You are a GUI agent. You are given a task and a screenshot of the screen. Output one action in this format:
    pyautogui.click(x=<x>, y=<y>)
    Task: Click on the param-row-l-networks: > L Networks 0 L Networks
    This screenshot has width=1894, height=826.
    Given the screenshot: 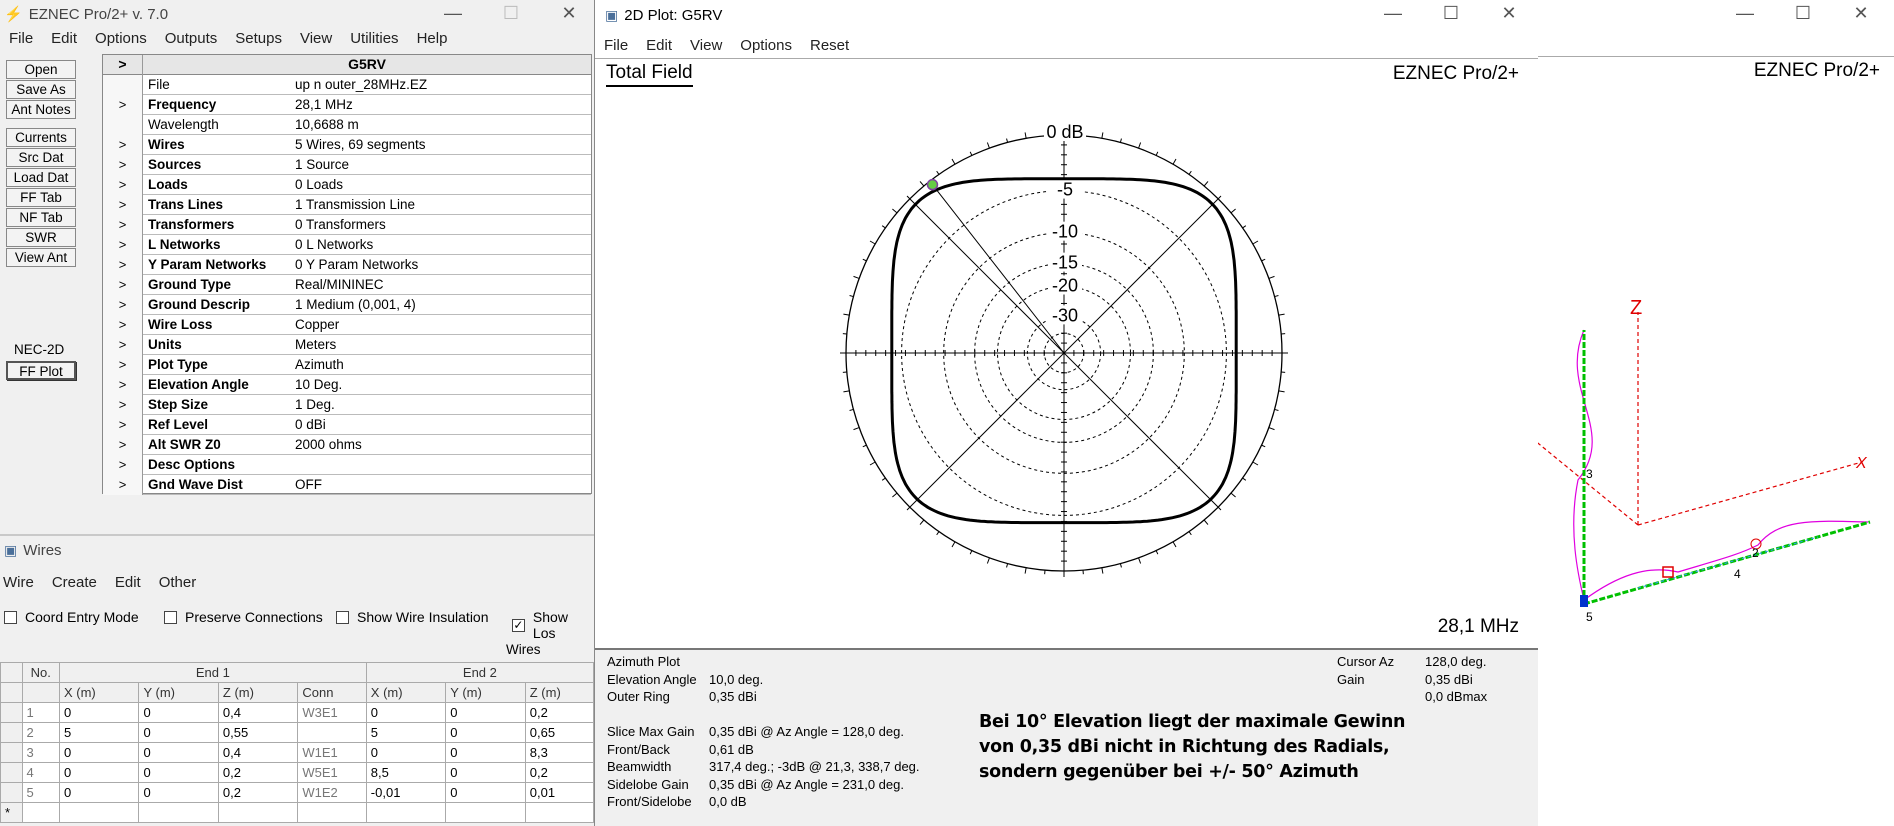 What is the action you would take?
    pyautogui.click(x=347, y=245)
    